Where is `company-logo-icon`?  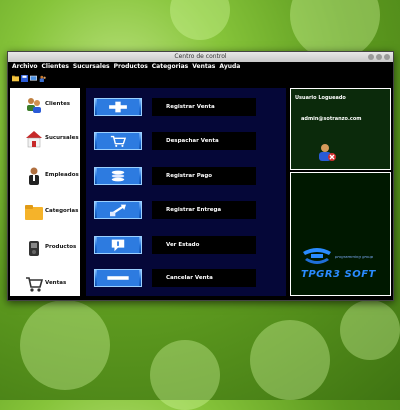 company-logo-icon is located at coordinates (317, 256).